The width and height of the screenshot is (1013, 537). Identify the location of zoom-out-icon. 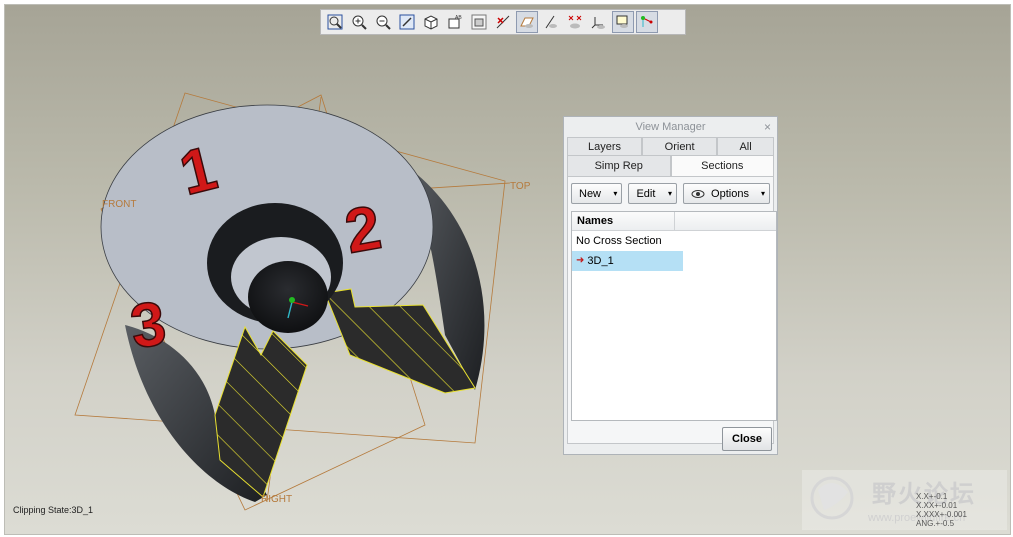
(383, 22).